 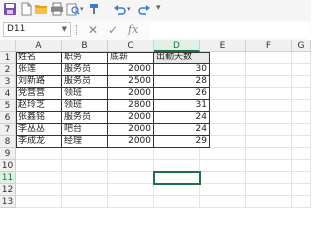 I want to click on cell-a2: 张莲, so click(x=39, y=70).